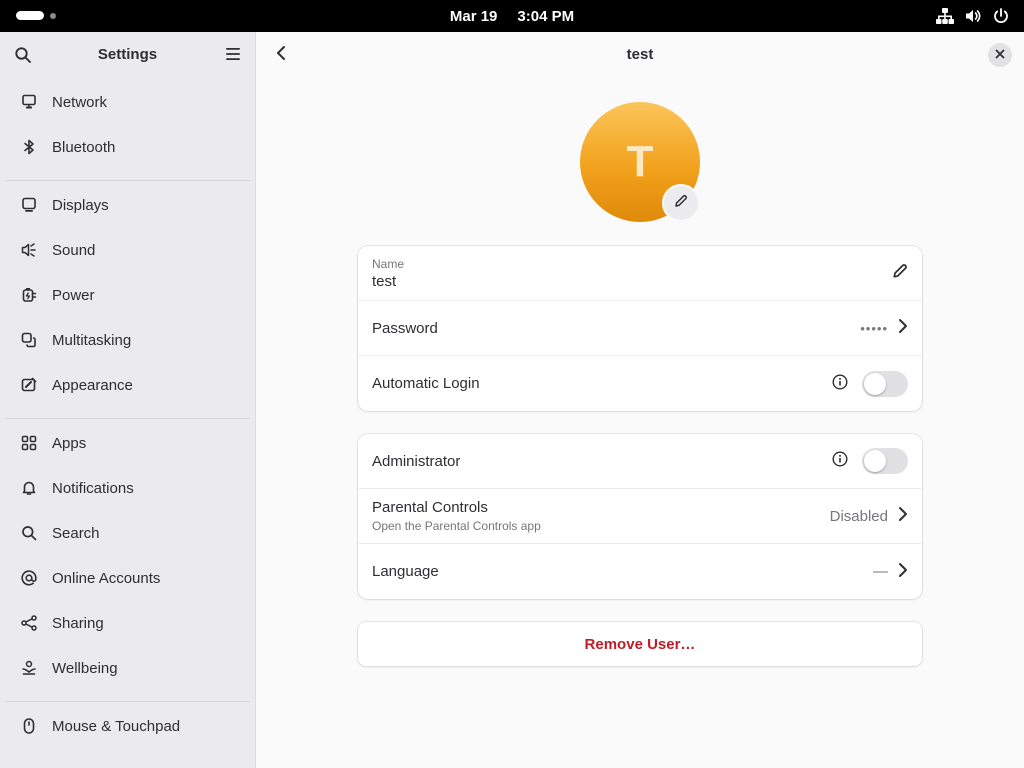 This screenshot has width=1024, height=768. What do you see at coordinates (29, 533) in the screenshot?
I see `search-icon` at bounding box center [29, 533].